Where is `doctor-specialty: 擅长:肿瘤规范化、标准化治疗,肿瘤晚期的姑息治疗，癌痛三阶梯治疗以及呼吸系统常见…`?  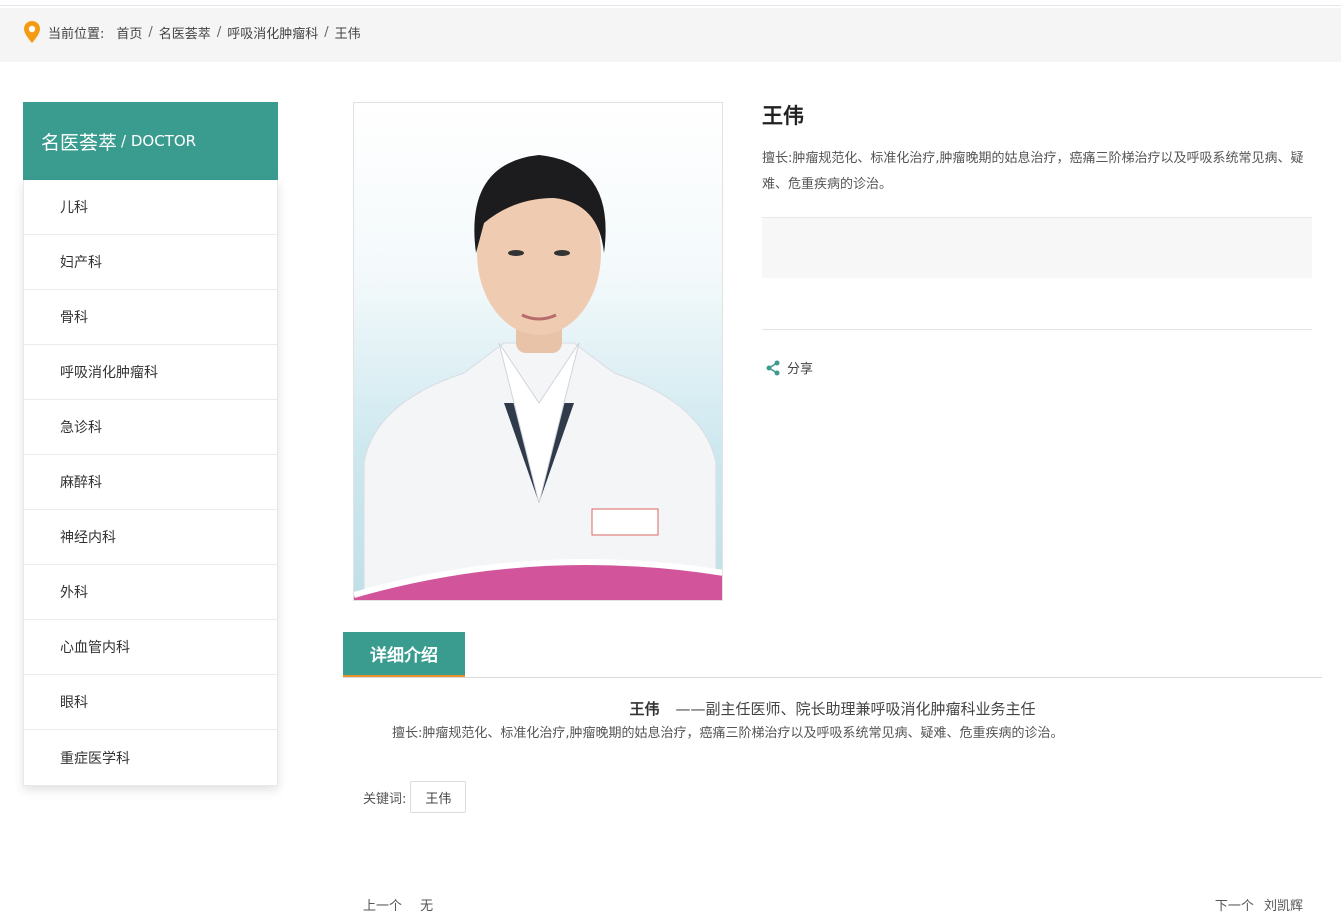
doctor-specialty: 擅长:肿瘤规范化、标准化治疗,肿瘤晚期的姑息治疗，癌痛三阶梯治疗以及呼吸系统常见… is located at coordinates (1033, 171).